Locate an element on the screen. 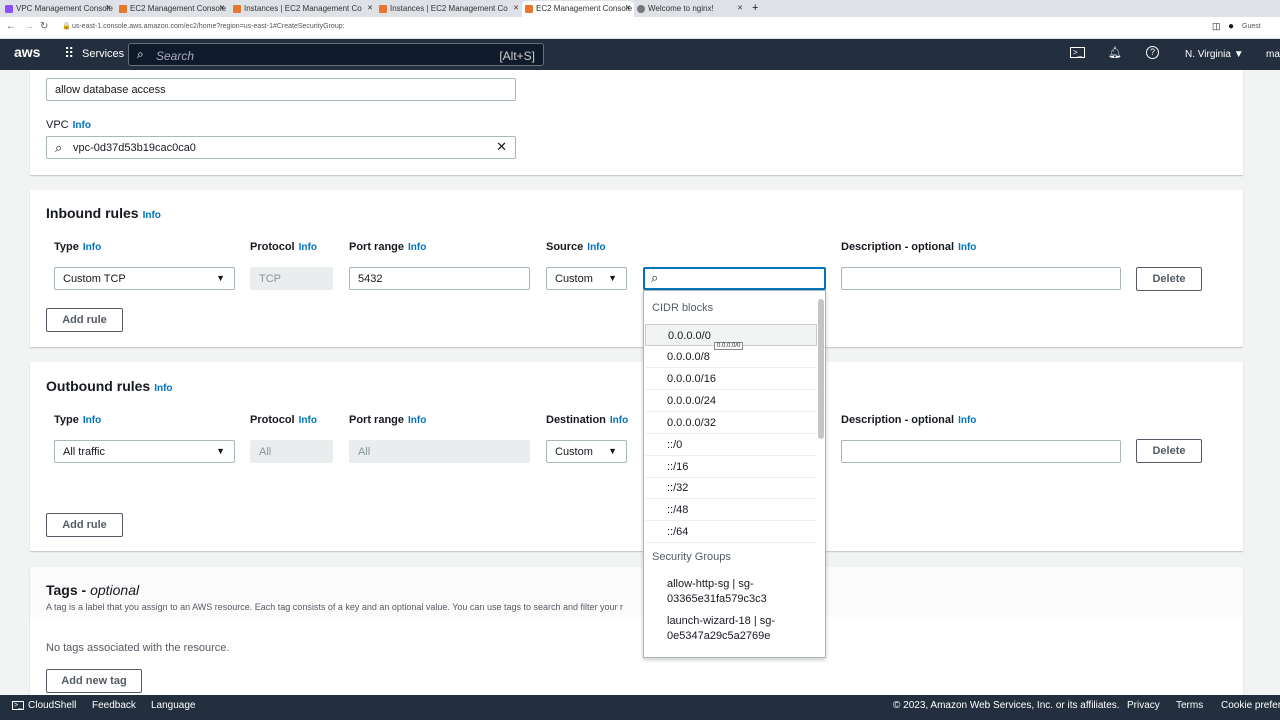 The image size is (1280, 720). add-new-tag-button: Add new tag is located at coordinates (94, 681).